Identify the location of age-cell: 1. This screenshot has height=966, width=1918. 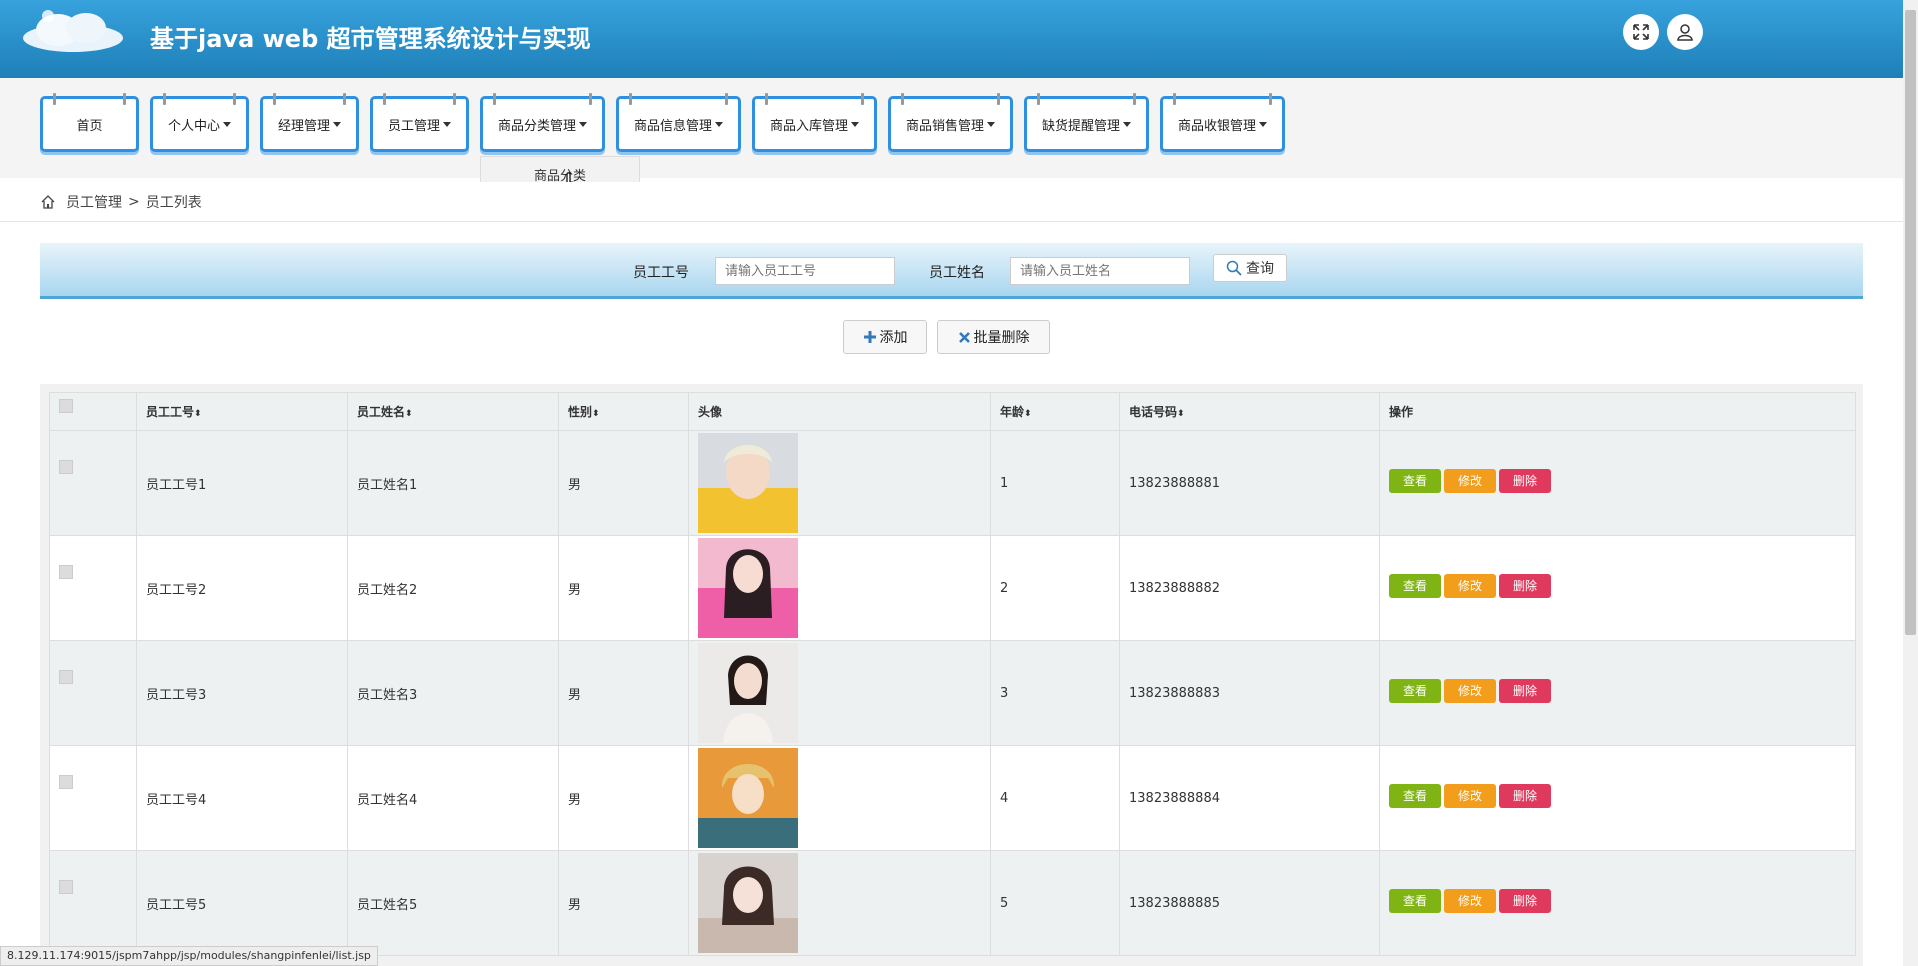
(1055, 483).